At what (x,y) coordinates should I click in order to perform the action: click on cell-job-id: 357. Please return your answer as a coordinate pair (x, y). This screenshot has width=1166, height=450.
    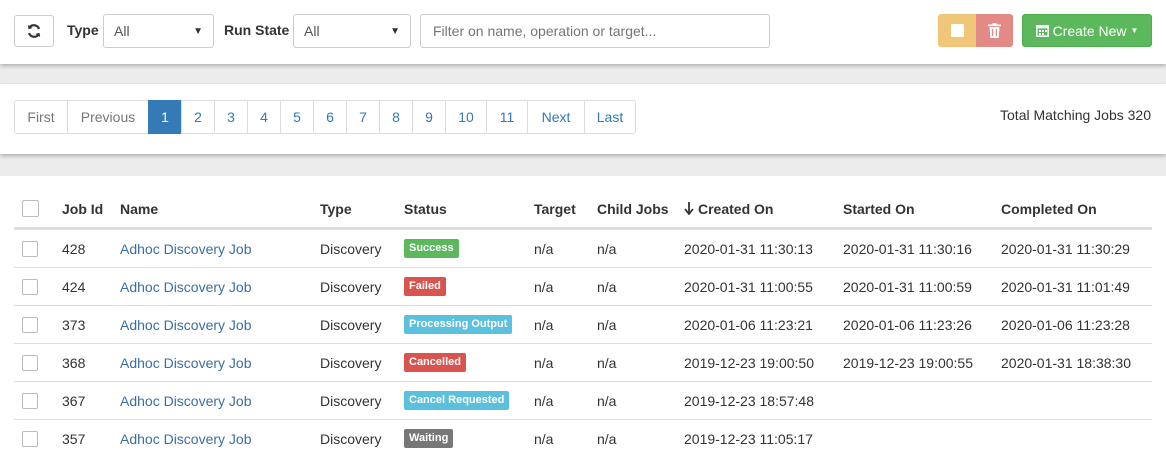
    Looking at the image, I should click on (74, 438).